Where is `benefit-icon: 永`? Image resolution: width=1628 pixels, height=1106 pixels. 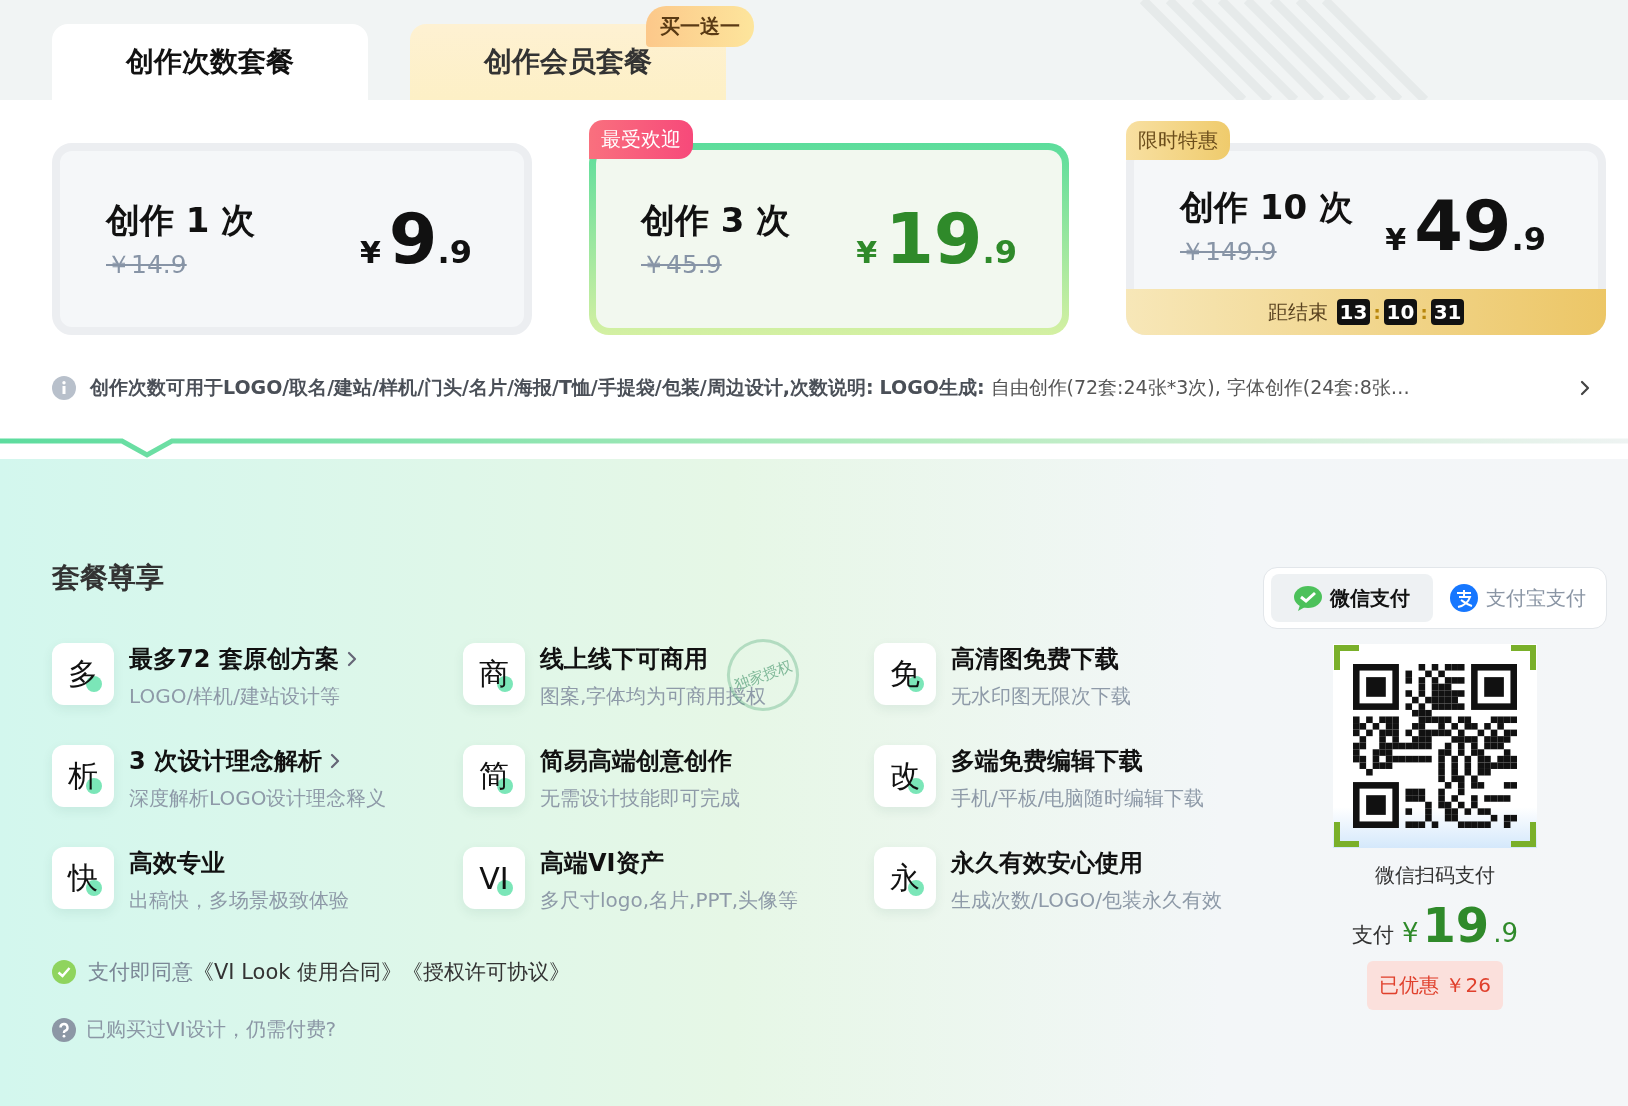 benefit-icon: 永 is located at coordinates (905, 878).